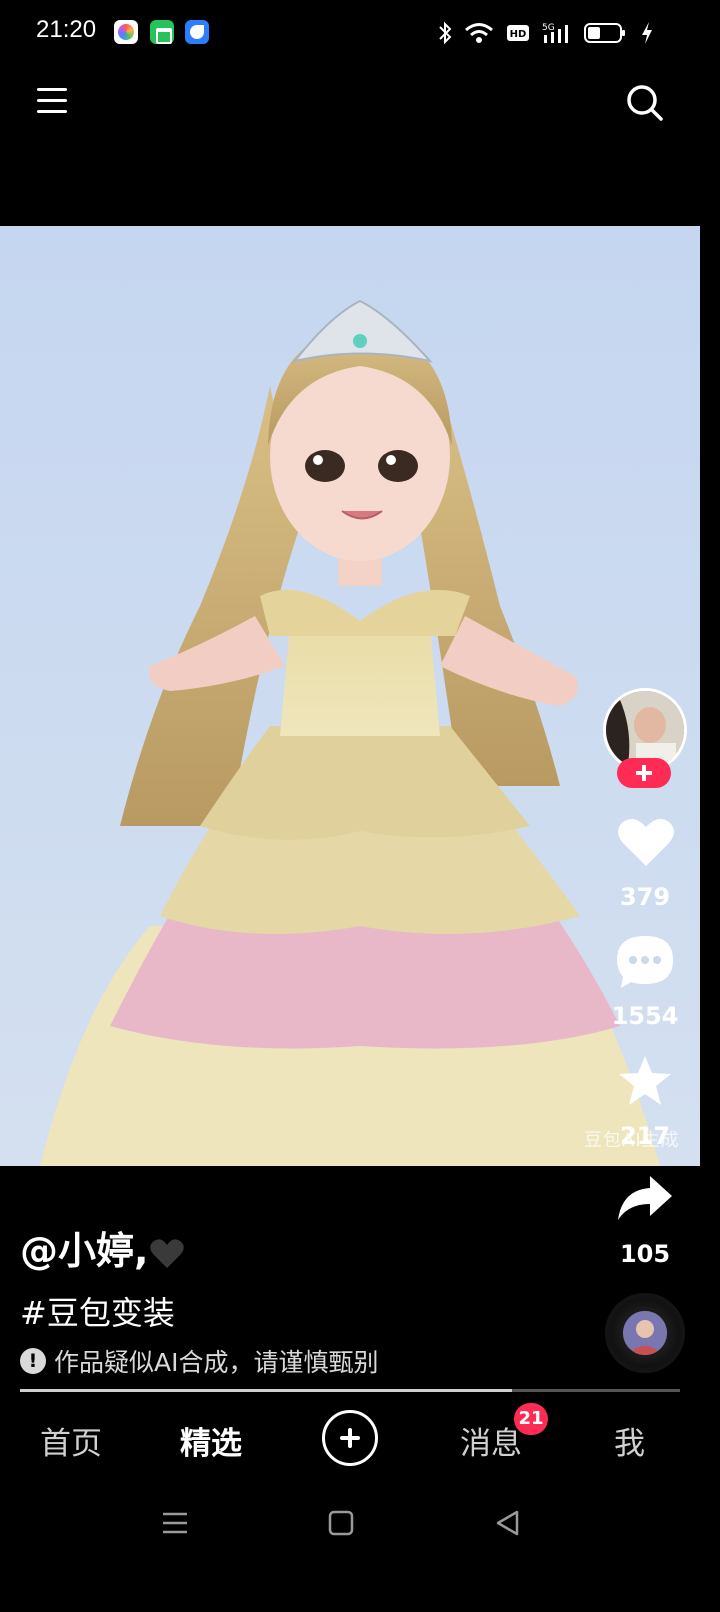 This screenshot has height=1612, width=720. I want to click on messages-badge: 21, so click(531, 1419).